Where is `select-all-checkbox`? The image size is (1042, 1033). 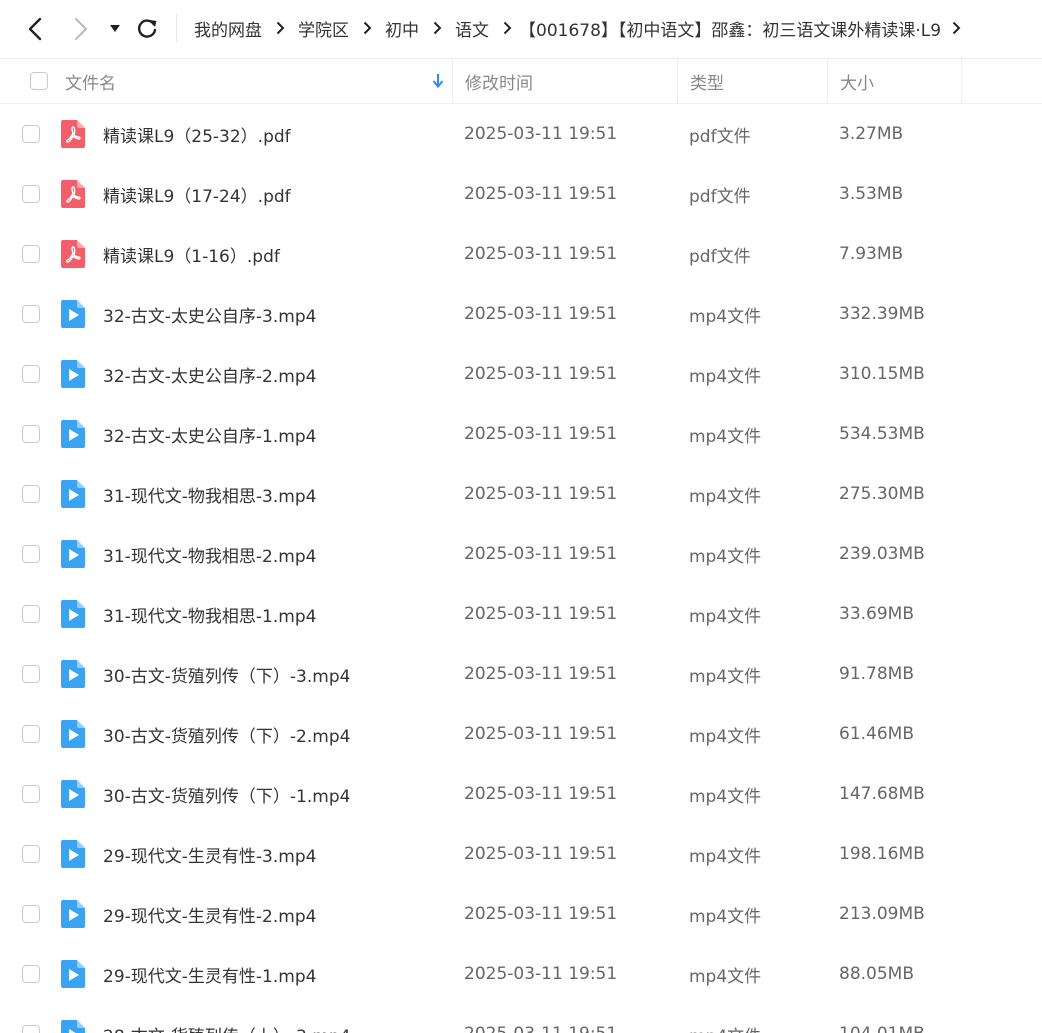
select-all-checkbox is located at coordinates (39, 81).